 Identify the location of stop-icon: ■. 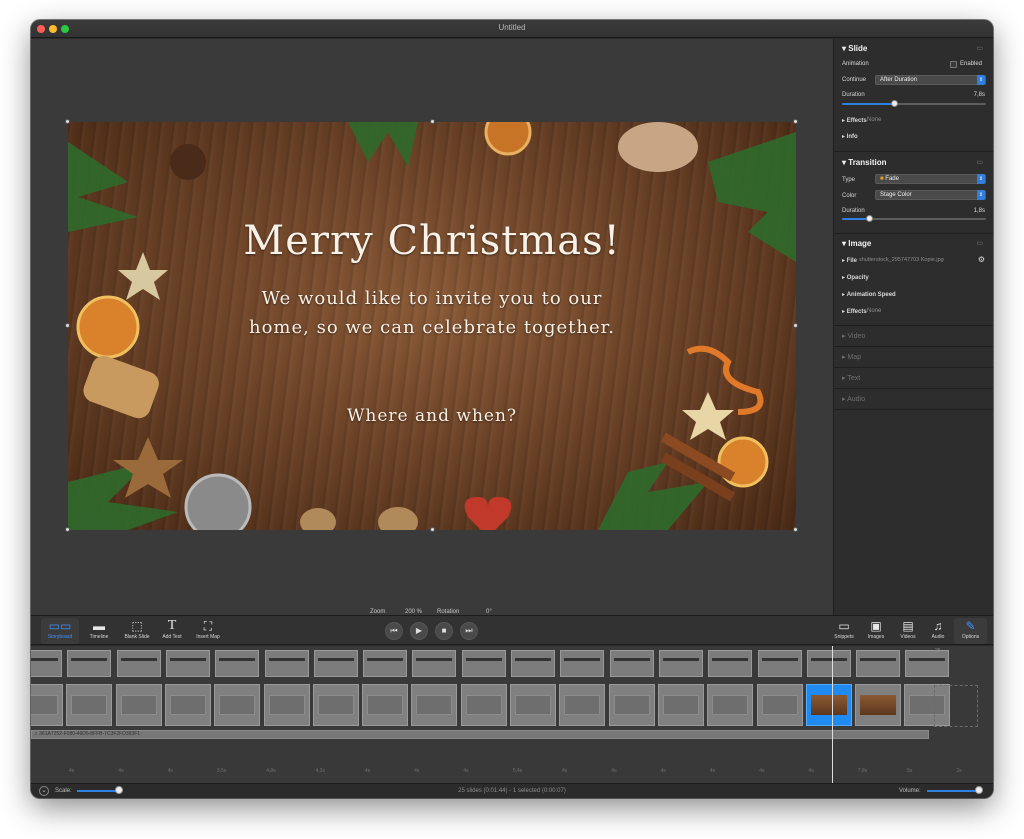
(444, 630).